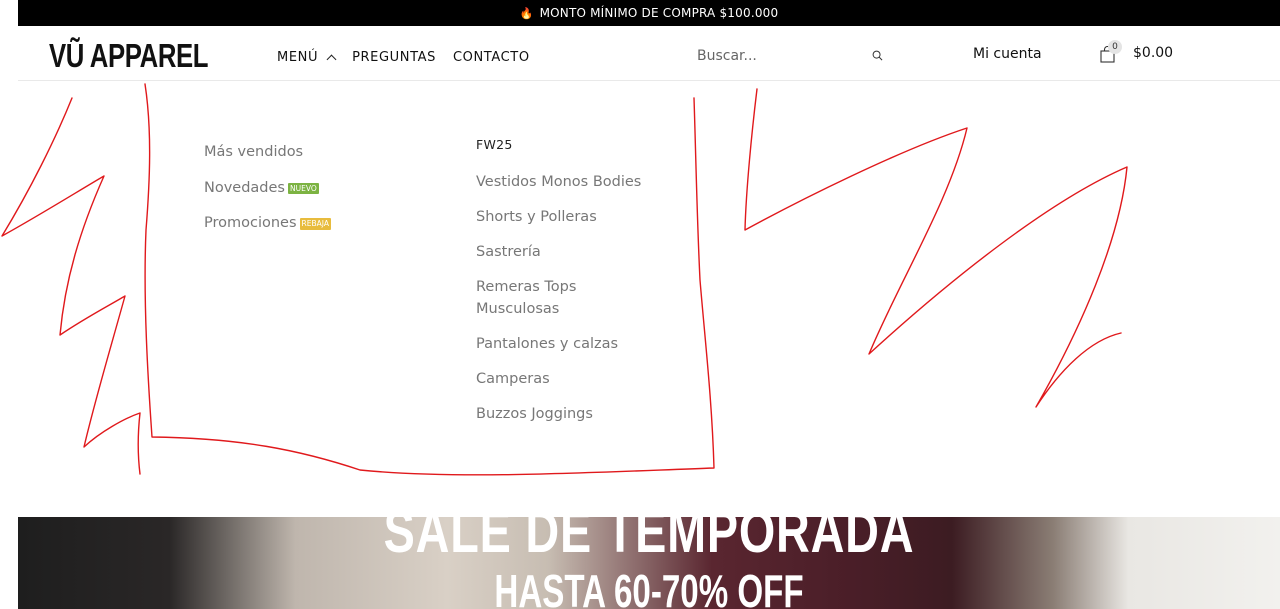 The height and width of the screenshot is (609, 1280). What do you see at coordinates (566, 182) in the screenshot?
I see `menu-link-vestidos: Vestidos Monos Bodies` at bounding box center [566, 182].